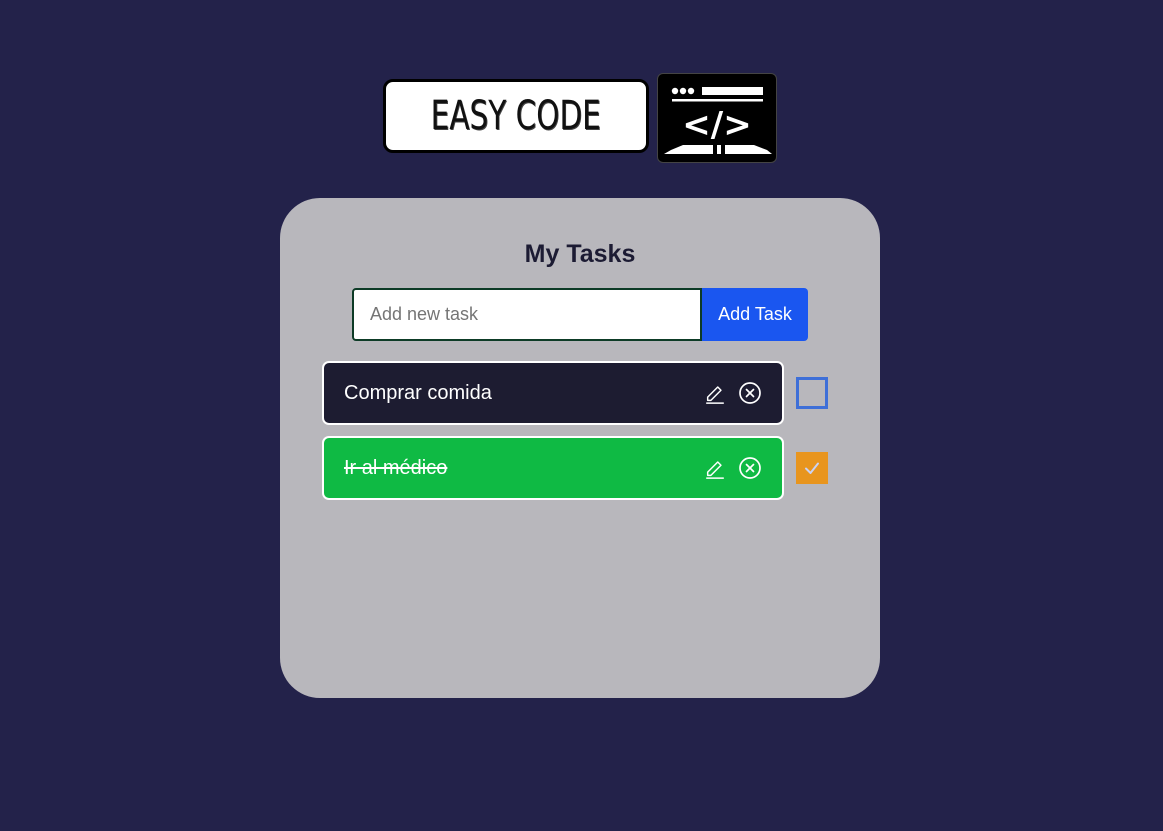  I want to click on logo-text: EASY CODE, so click(516, 116).